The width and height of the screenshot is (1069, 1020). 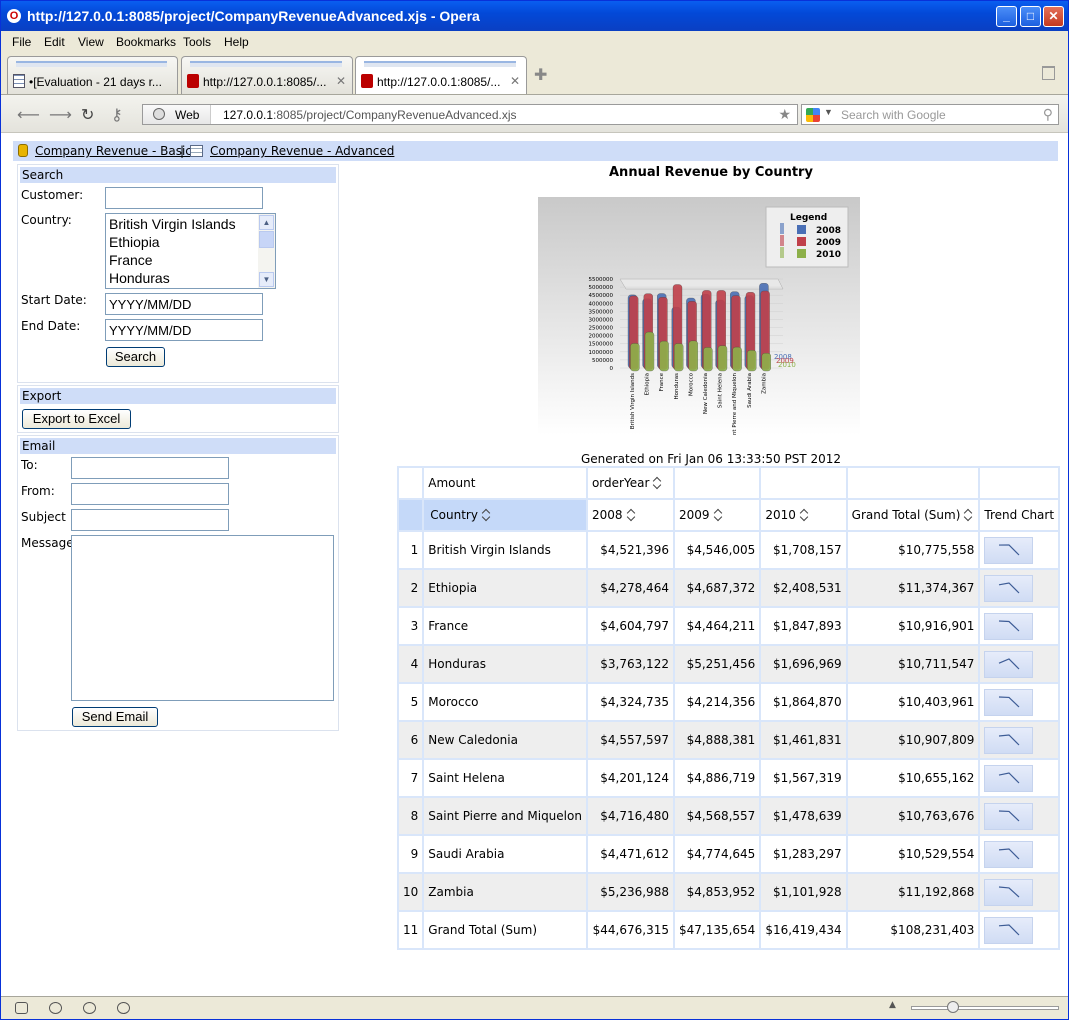 I want to click on year-2008-header: 2008, so click(x=630, y=515).